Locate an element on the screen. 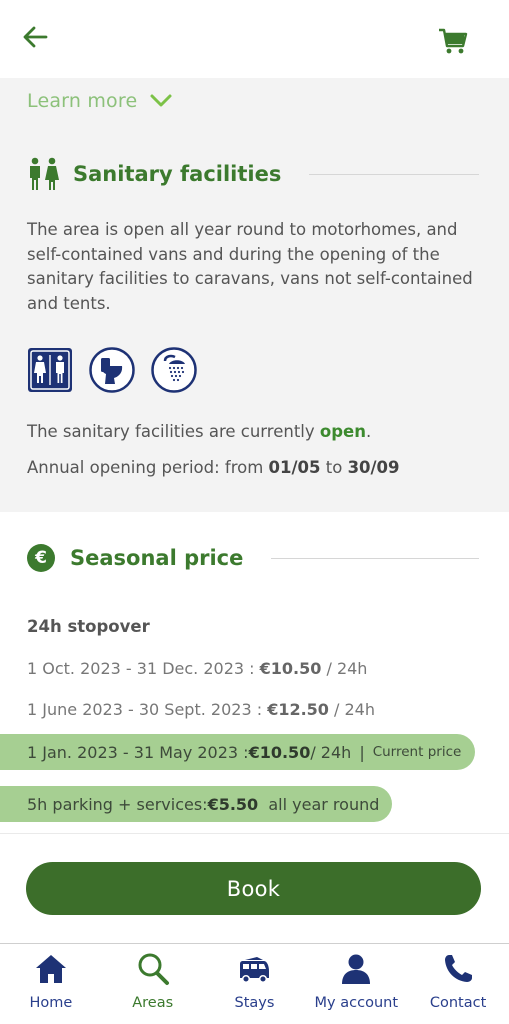 Image resolution: width=509 pixels, height=1024 pixels. chevron-down-icon is located at coordinates (161, 100).